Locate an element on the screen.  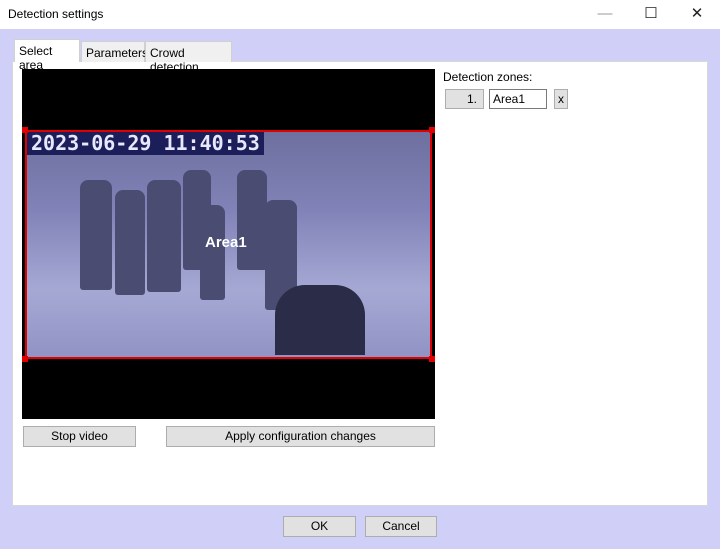
maximize-button: ☐ is located at coordinates (651, 14).